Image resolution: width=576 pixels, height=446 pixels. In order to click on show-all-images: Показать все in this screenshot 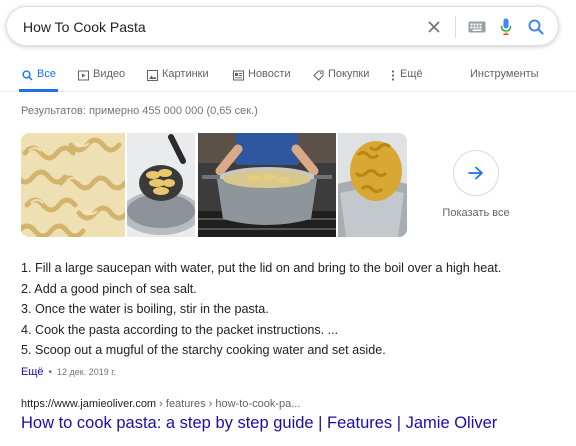, I will do `click(476, 184)`.